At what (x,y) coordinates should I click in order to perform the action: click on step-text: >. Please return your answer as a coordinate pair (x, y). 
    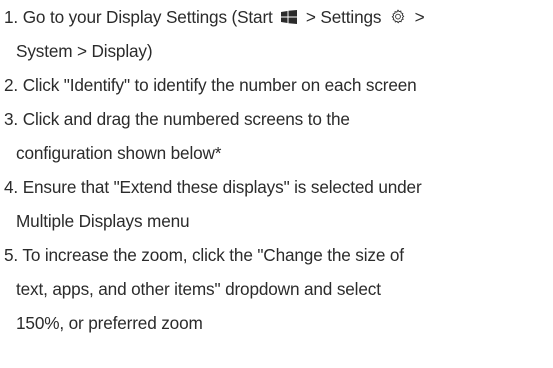
    Looking at the image, I should click on (419, 17).